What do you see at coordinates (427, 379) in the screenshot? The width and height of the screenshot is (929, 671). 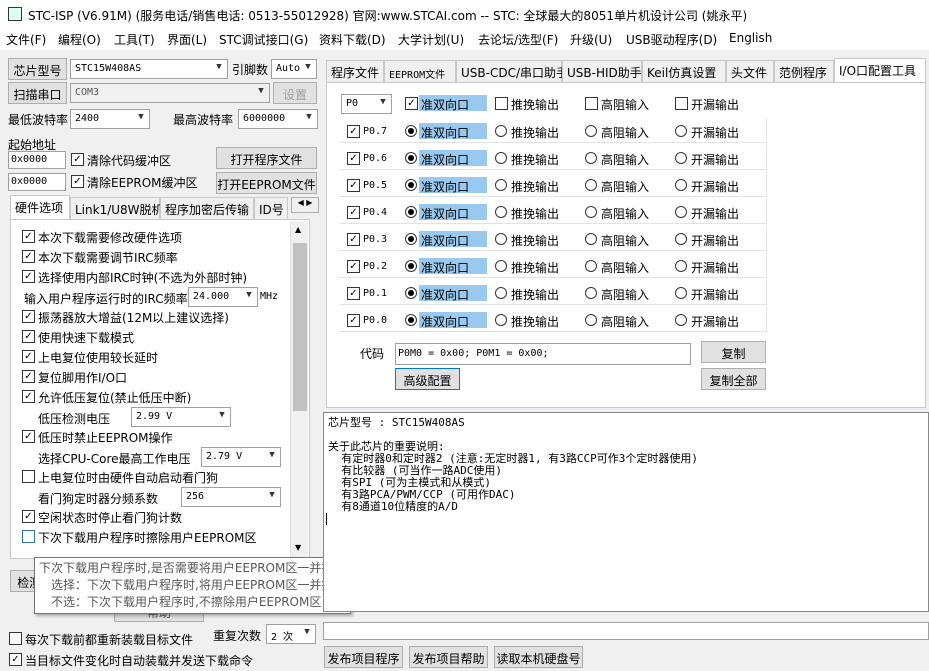 I see `advanced-config-button: 高级配置` at bounding box center [427, 379].